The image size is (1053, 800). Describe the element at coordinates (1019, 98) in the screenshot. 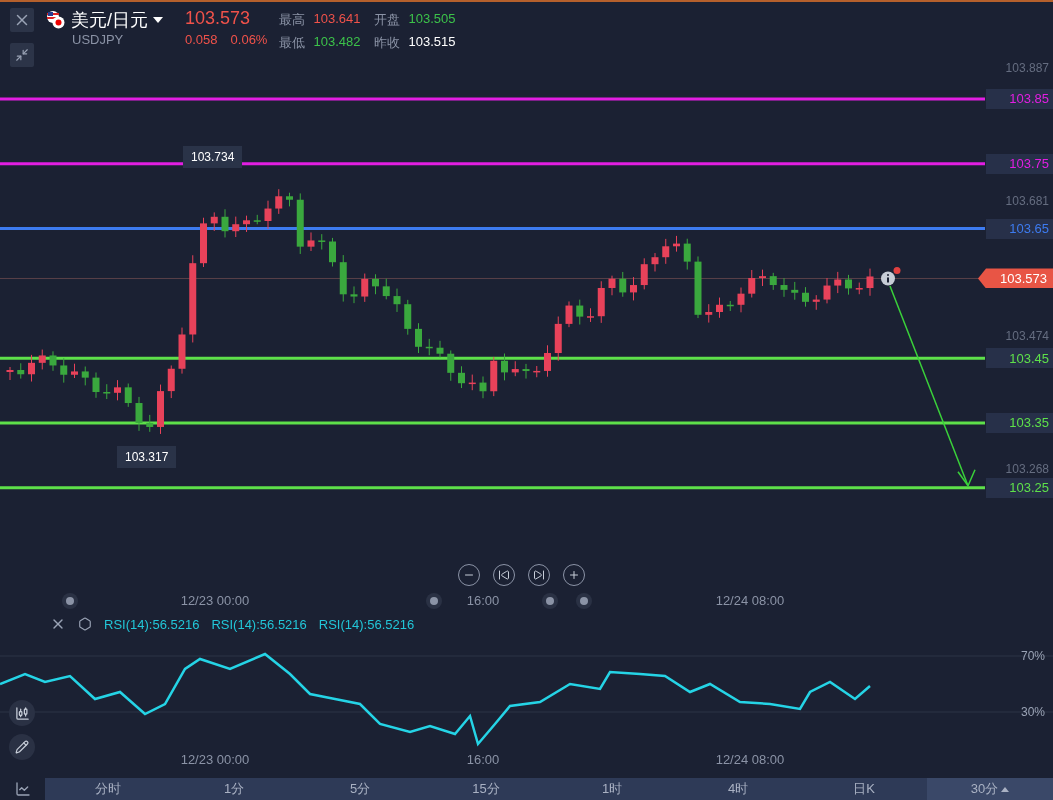

I see `level-price-label: 103.85` at that location.